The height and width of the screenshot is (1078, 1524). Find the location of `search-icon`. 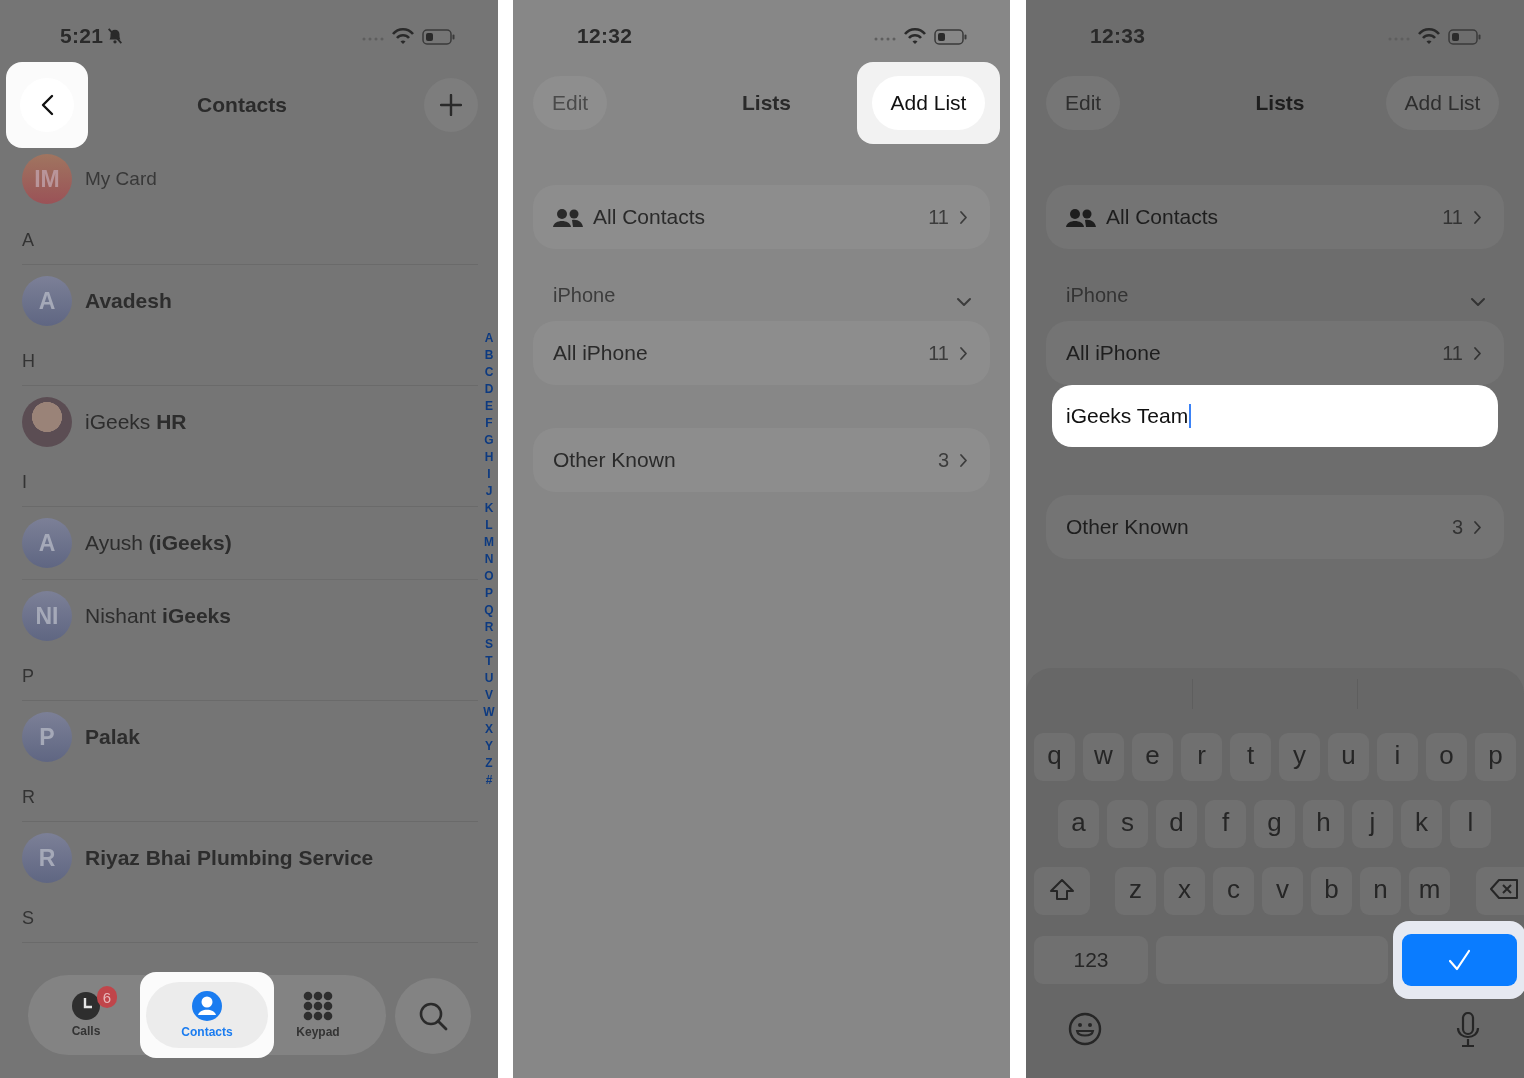

search-icon is located at coordinates (433, 1016).